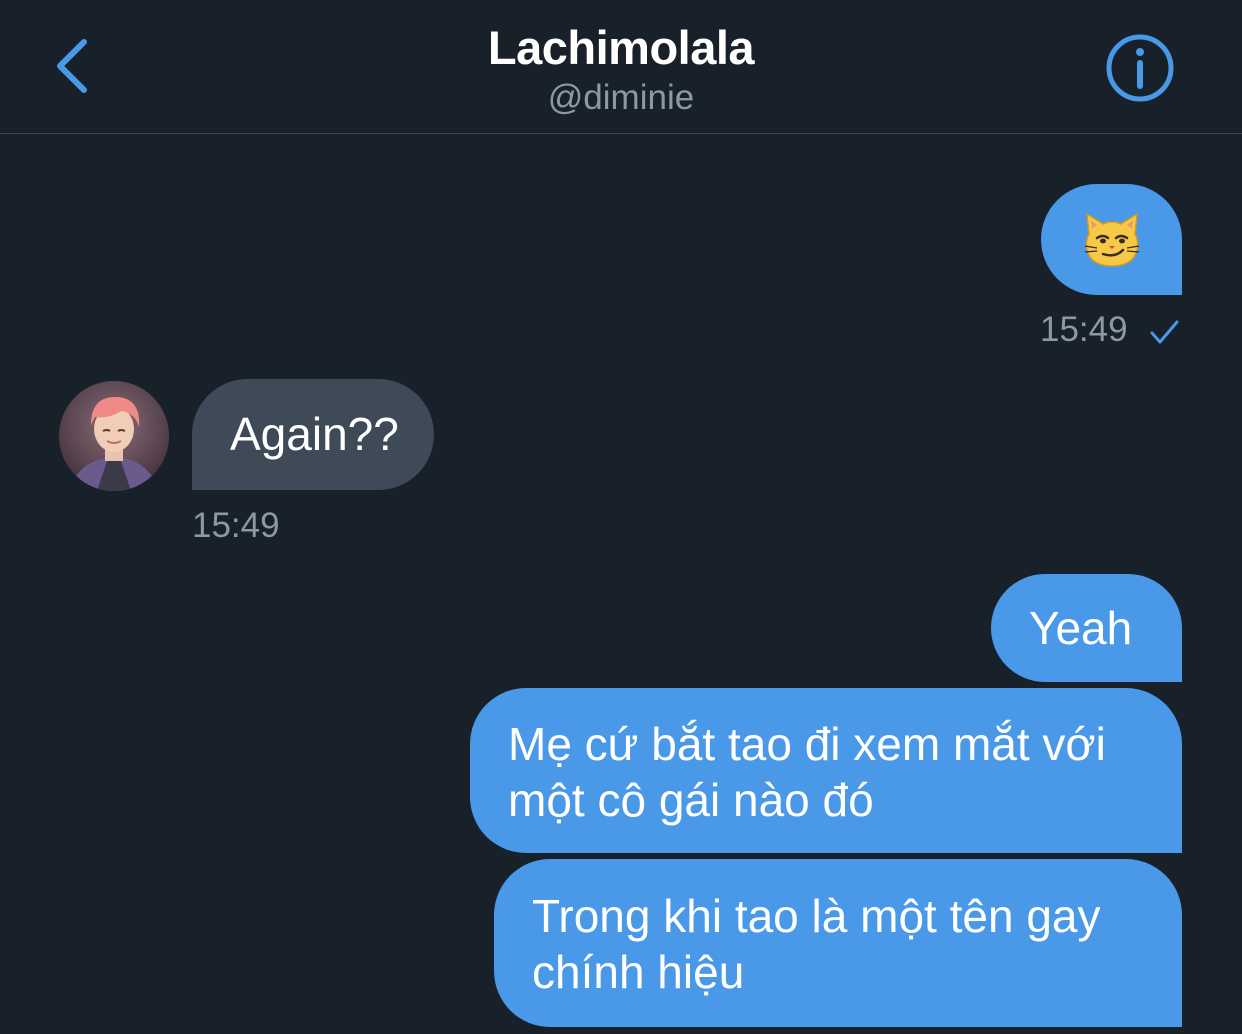 The image size is (1242, 1034). I want to click on avatar-image, so click(114, 436).